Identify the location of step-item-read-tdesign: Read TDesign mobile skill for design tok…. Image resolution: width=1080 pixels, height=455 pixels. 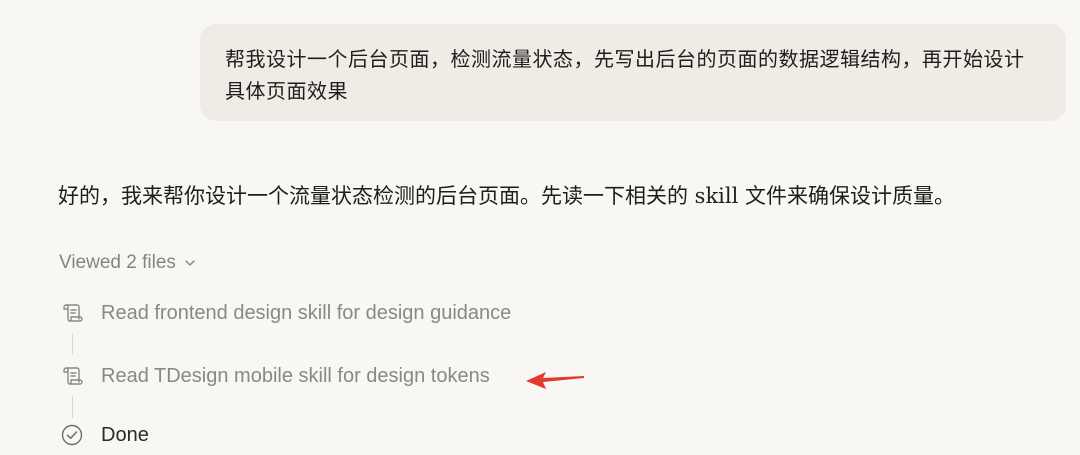
(274, 376).